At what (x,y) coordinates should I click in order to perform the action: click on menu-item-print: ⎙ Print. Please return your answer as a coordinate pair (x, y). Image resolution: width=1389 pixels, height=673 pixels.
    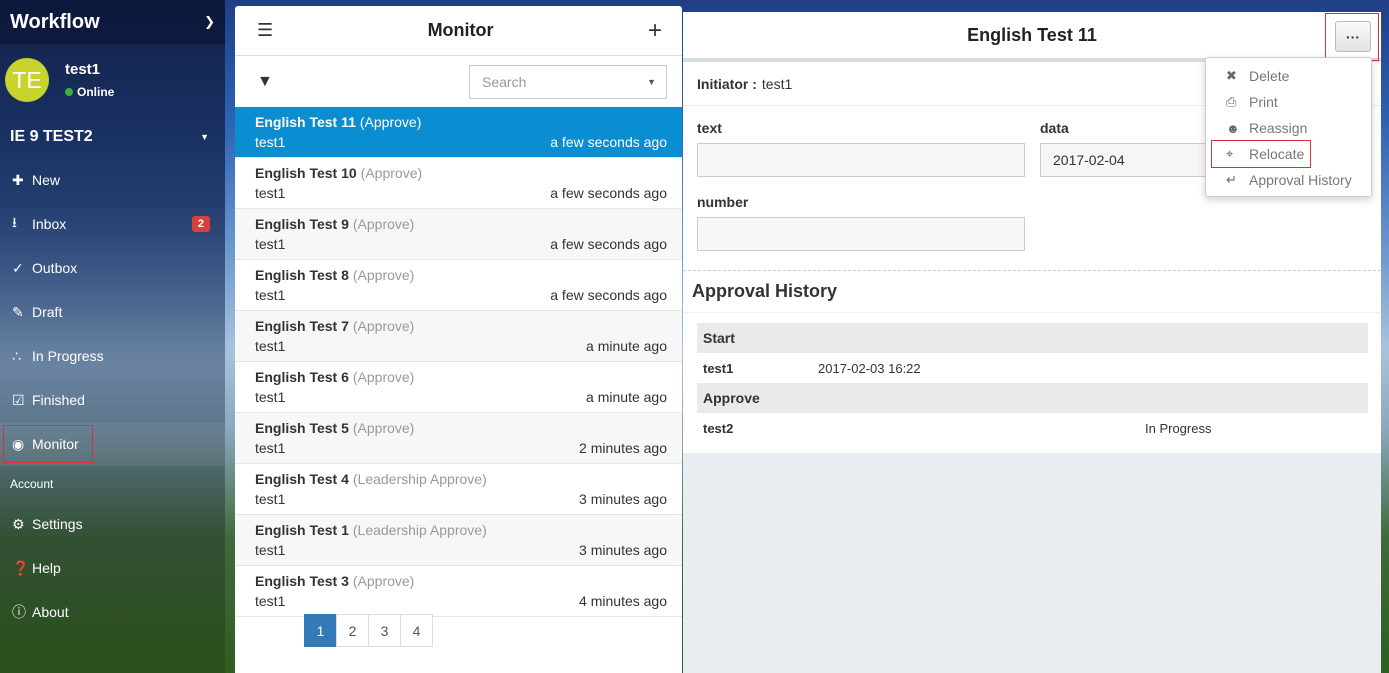
    Looking at the image, I should click on (1288, 102).